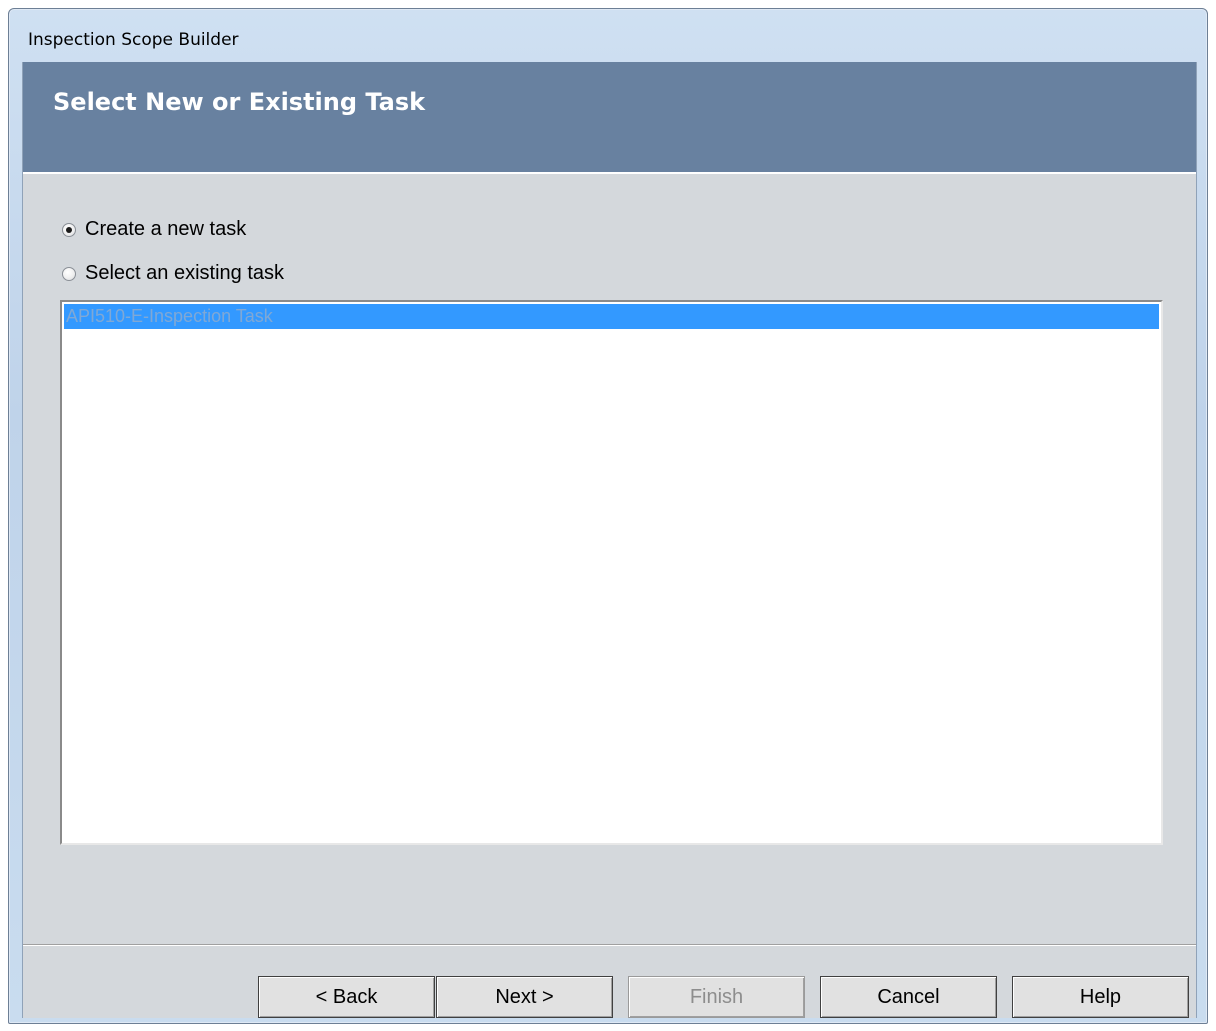 This screenshot has width=1216, height=1031. Describe the element at coordinates (133, 40) in the screenshot. I see `window-title: Inspection Scope Builder` at that location.